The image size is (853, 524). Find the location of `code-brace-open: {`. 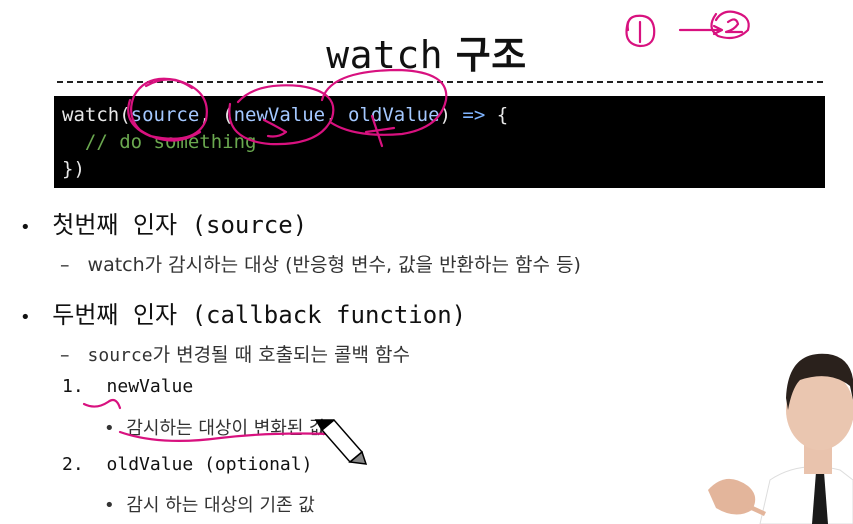

code-brace-open: { is located at coordinates (497, 115).